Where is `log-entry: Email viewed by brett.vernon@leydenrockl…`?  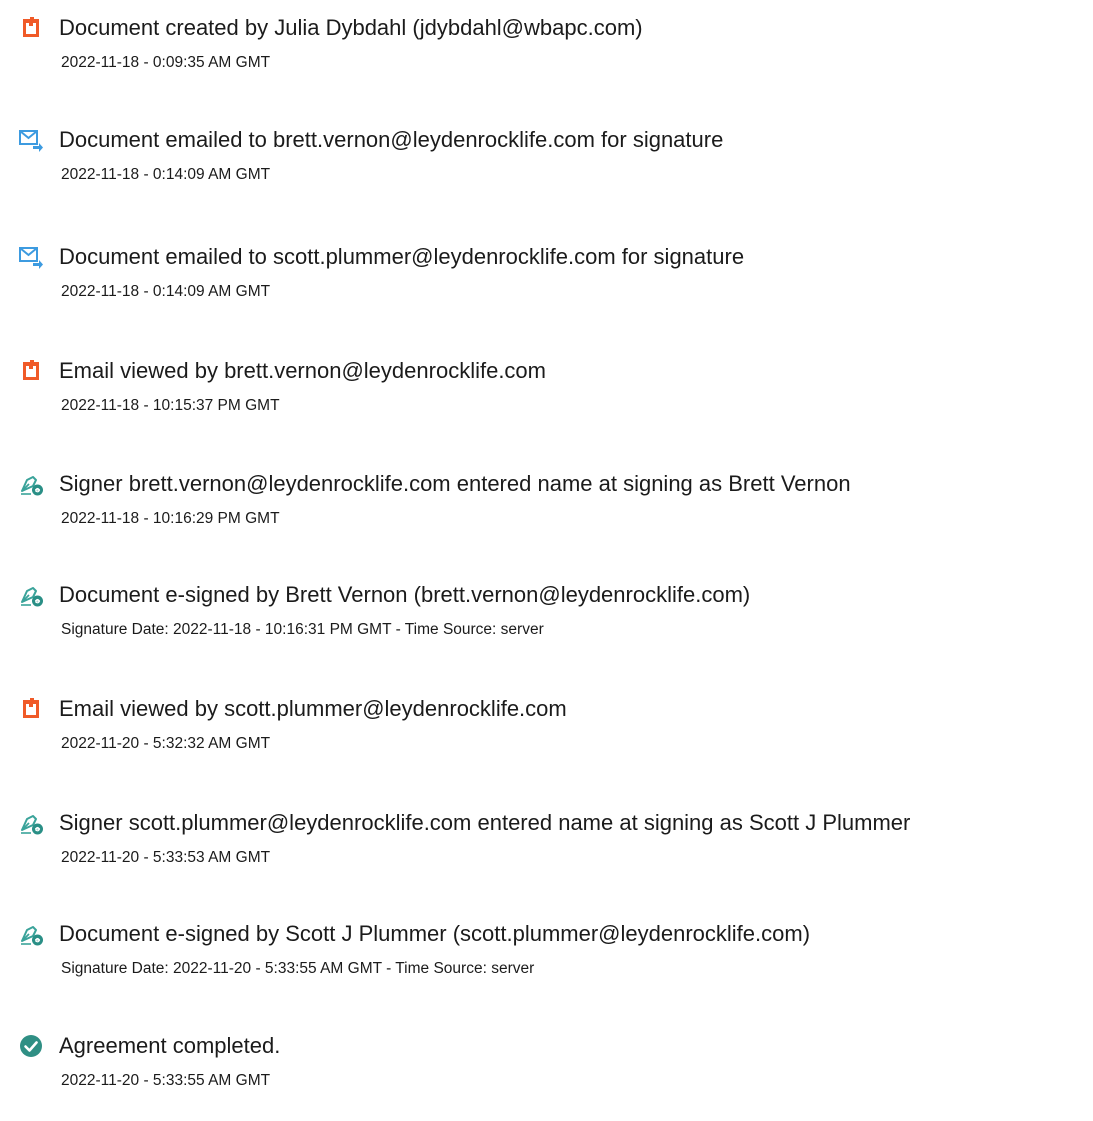
log-entry: Email viewed by brett.vernon@leydenrockl… is located at coordinates (546, 401).